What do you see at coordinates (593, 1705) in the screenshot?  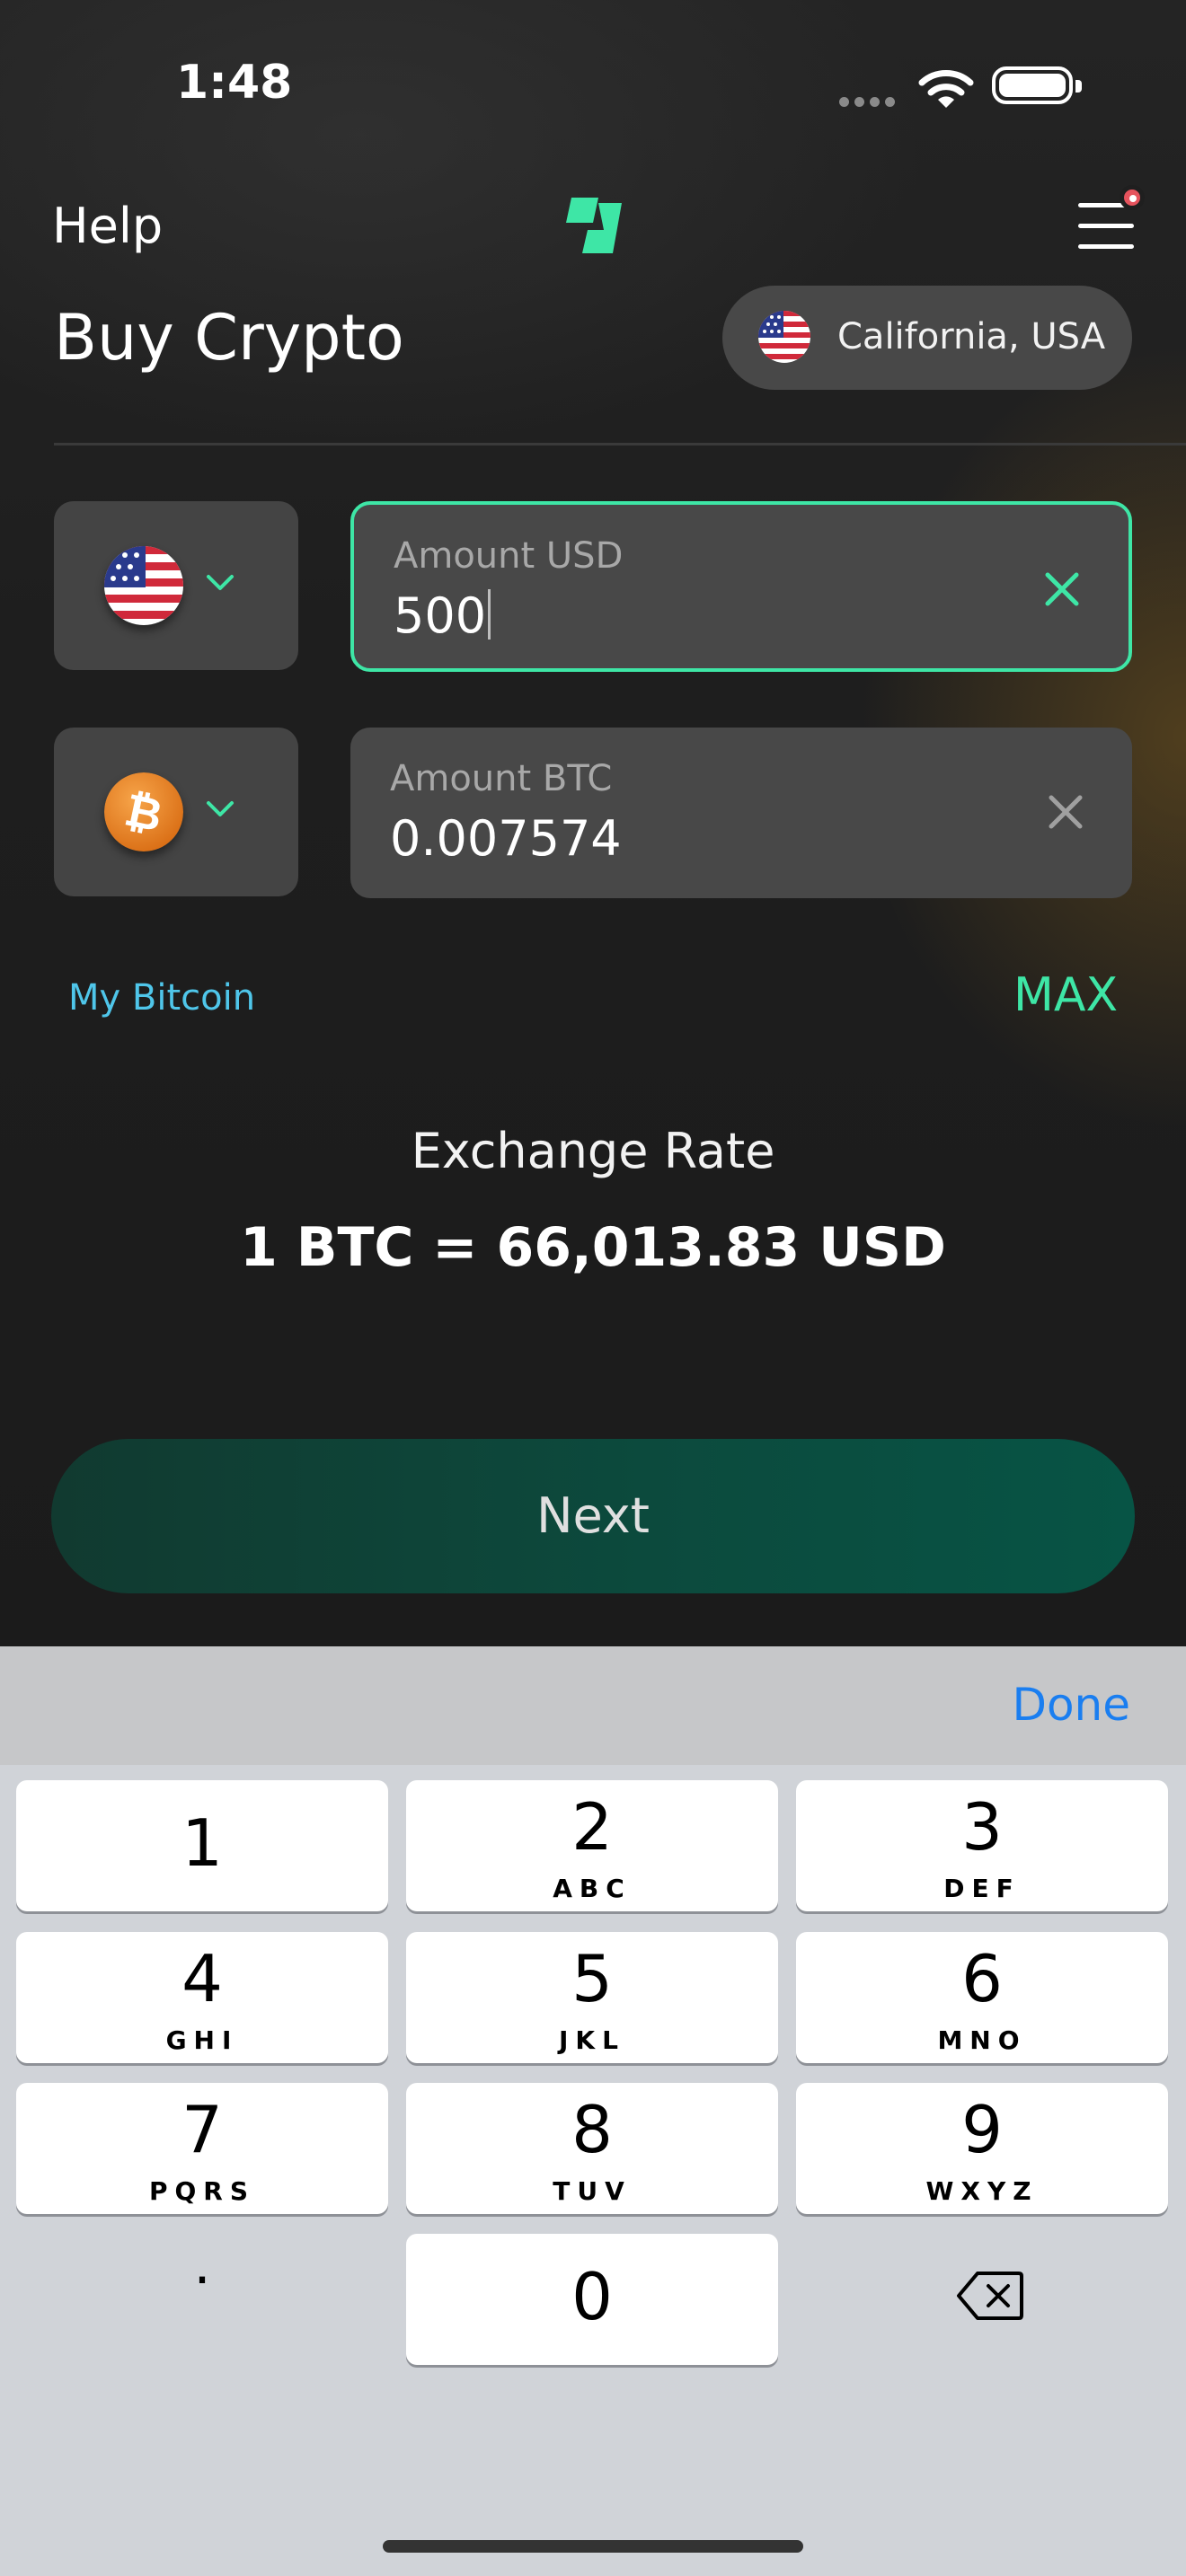 I see `keyboard-toolbar: Done` at bounding box center [593, 1705].